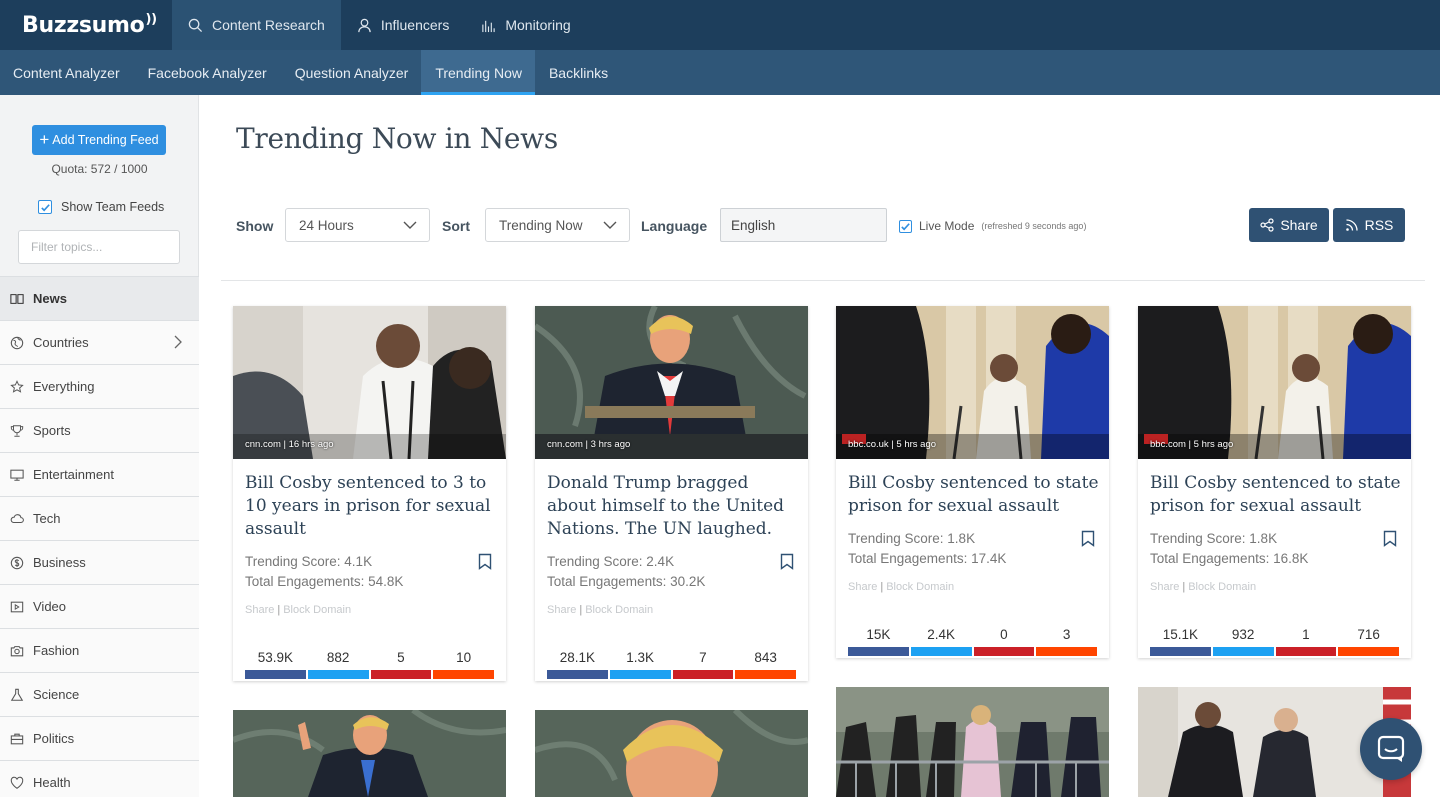  Describe the element at coordinates (73, 474) in the screenshot. I see `topic-label: Entertainment` at that location.